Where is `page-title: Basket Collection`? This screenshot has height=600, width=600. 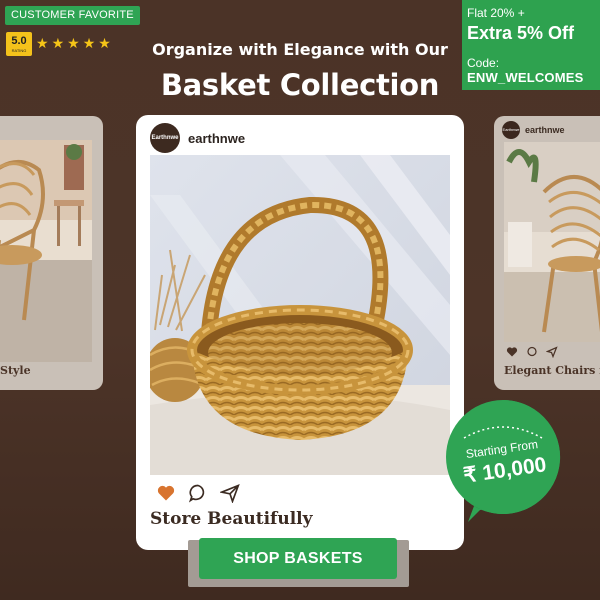 page-title: Basket Collection is located at coordinates (300, 85).